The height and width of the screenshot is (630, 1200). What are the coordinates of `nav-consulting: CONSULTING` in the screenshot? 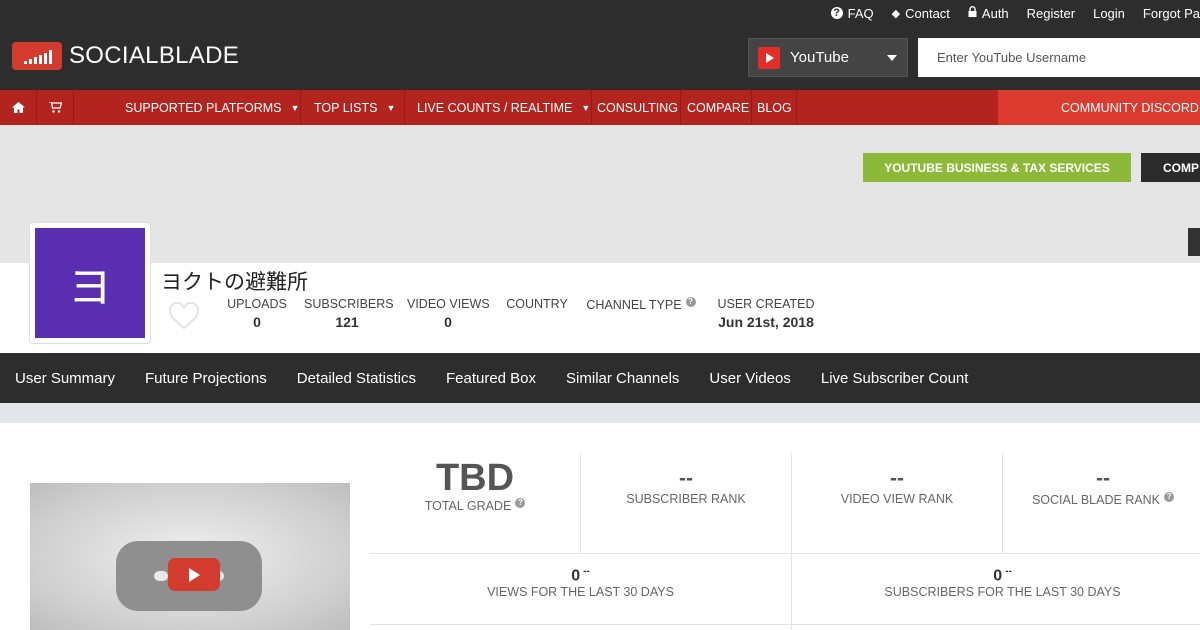 It's located at (636, 107).